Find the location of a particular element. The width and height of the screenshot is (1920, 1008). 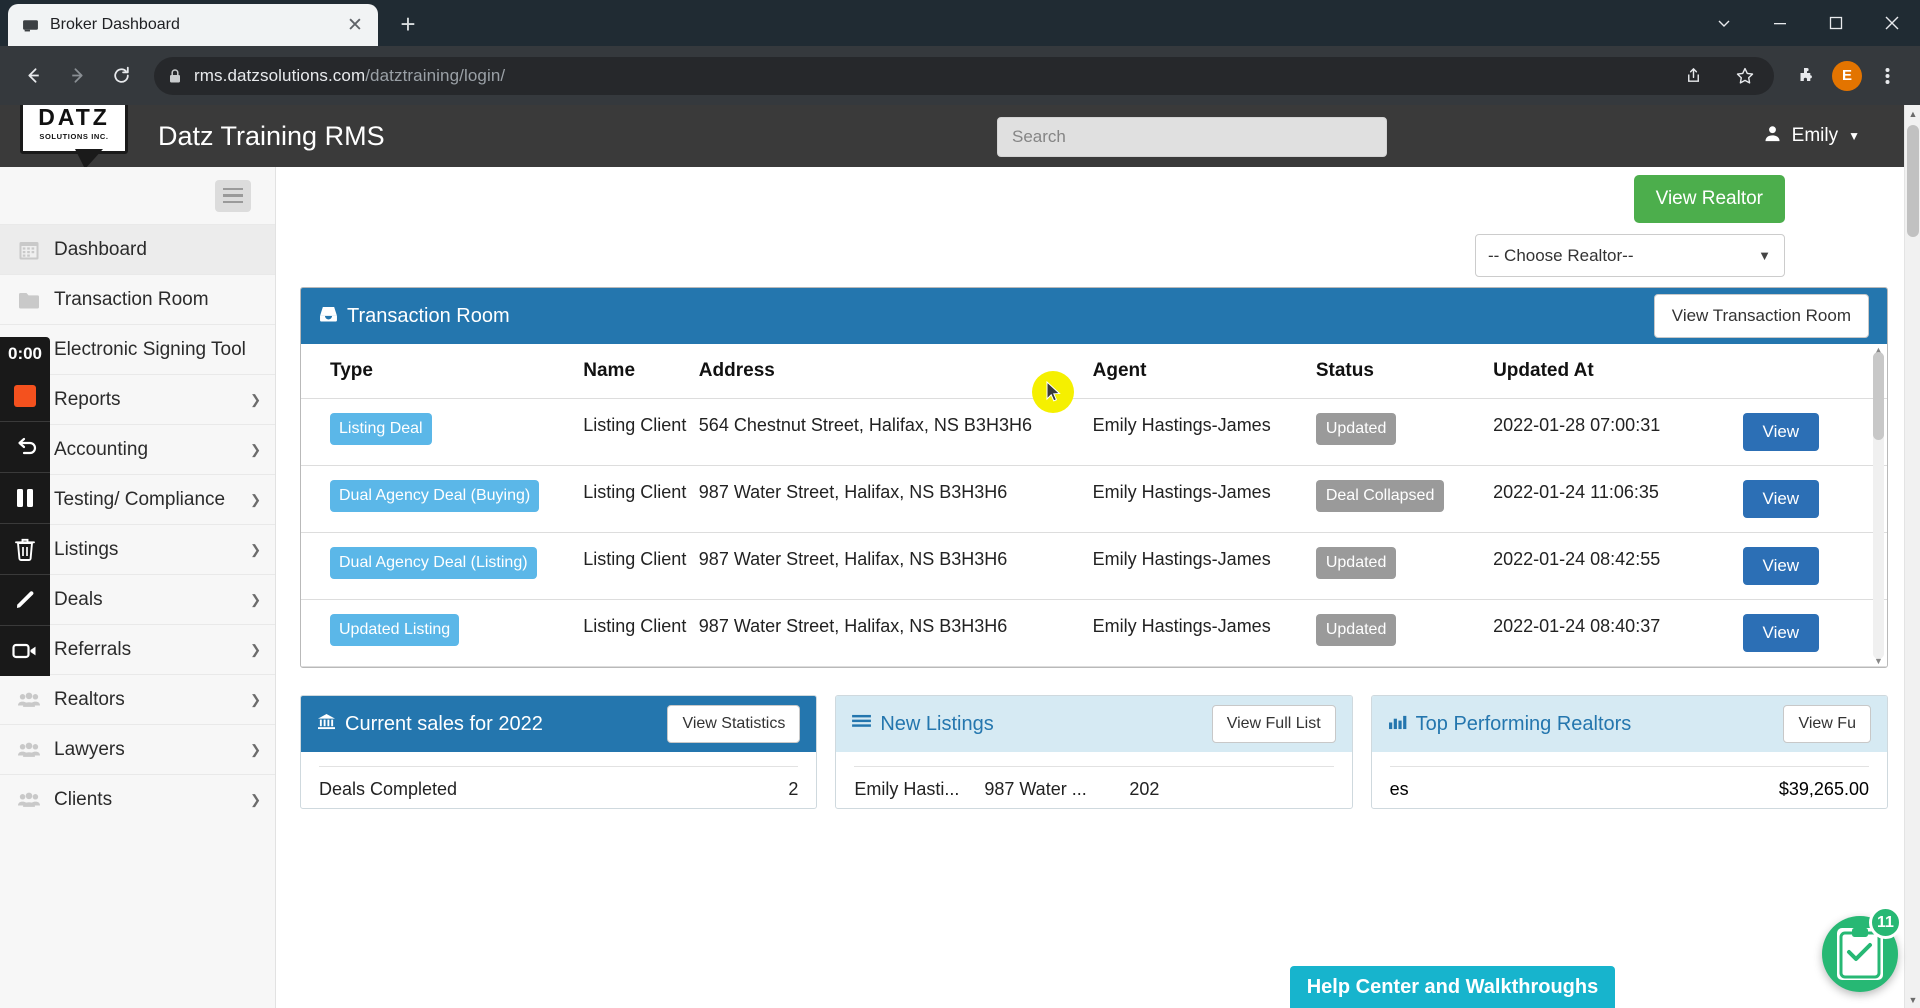

sidebar-item-realtors: Realtors ❯ is located at coordinates (137, 699).